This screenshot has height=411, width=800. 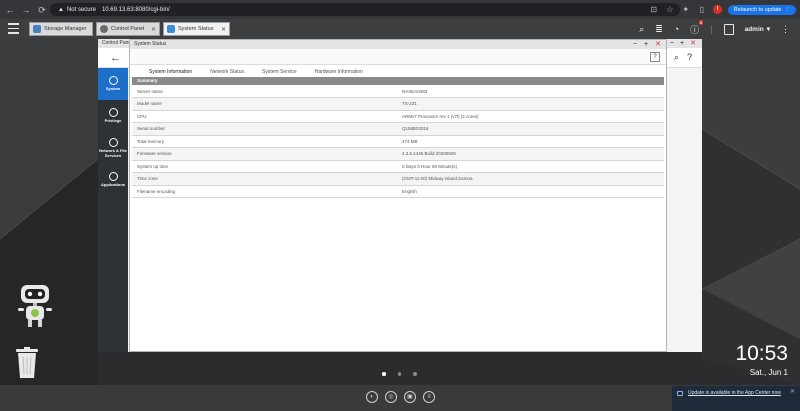 I want to click on desktop-clock: 10:53 Sat., Jun 1, so click(x=761, y=360).